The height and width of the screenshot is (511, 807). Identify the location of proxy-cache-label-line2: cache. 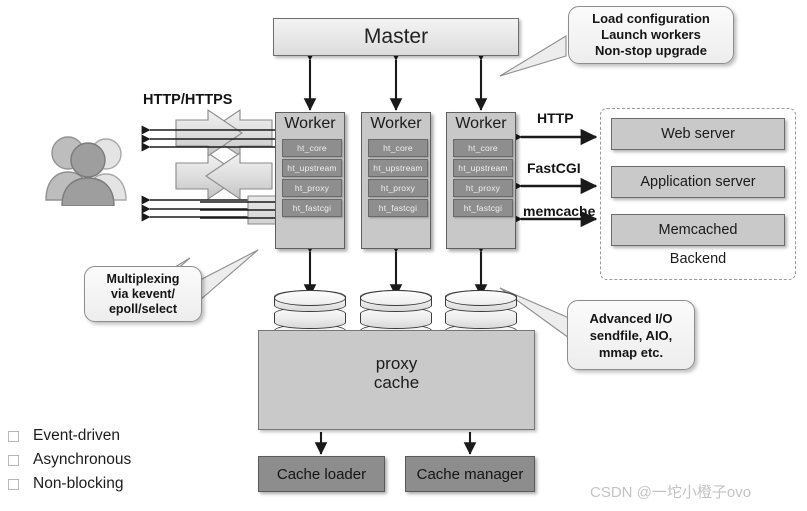
(396, 382).